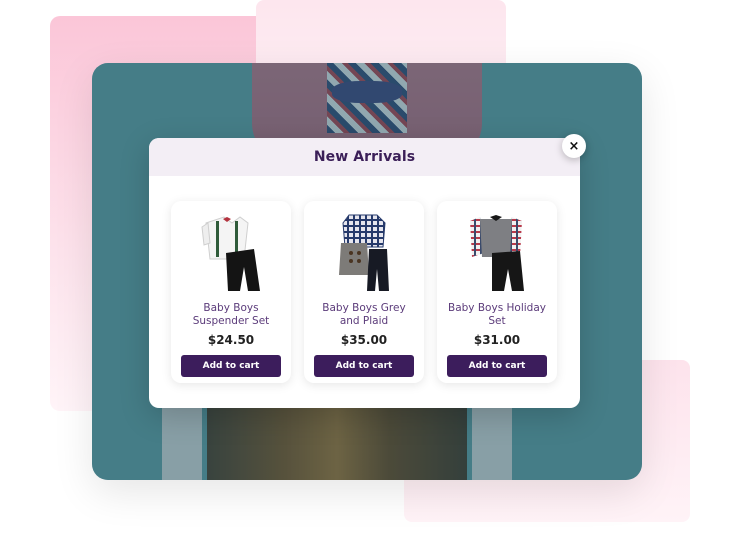 This screenshot has width=730, height=557. What do you see at coordinates (497, 253) in the screenshot?
I see `holiday-set-image` at bounding box center [497, 253].